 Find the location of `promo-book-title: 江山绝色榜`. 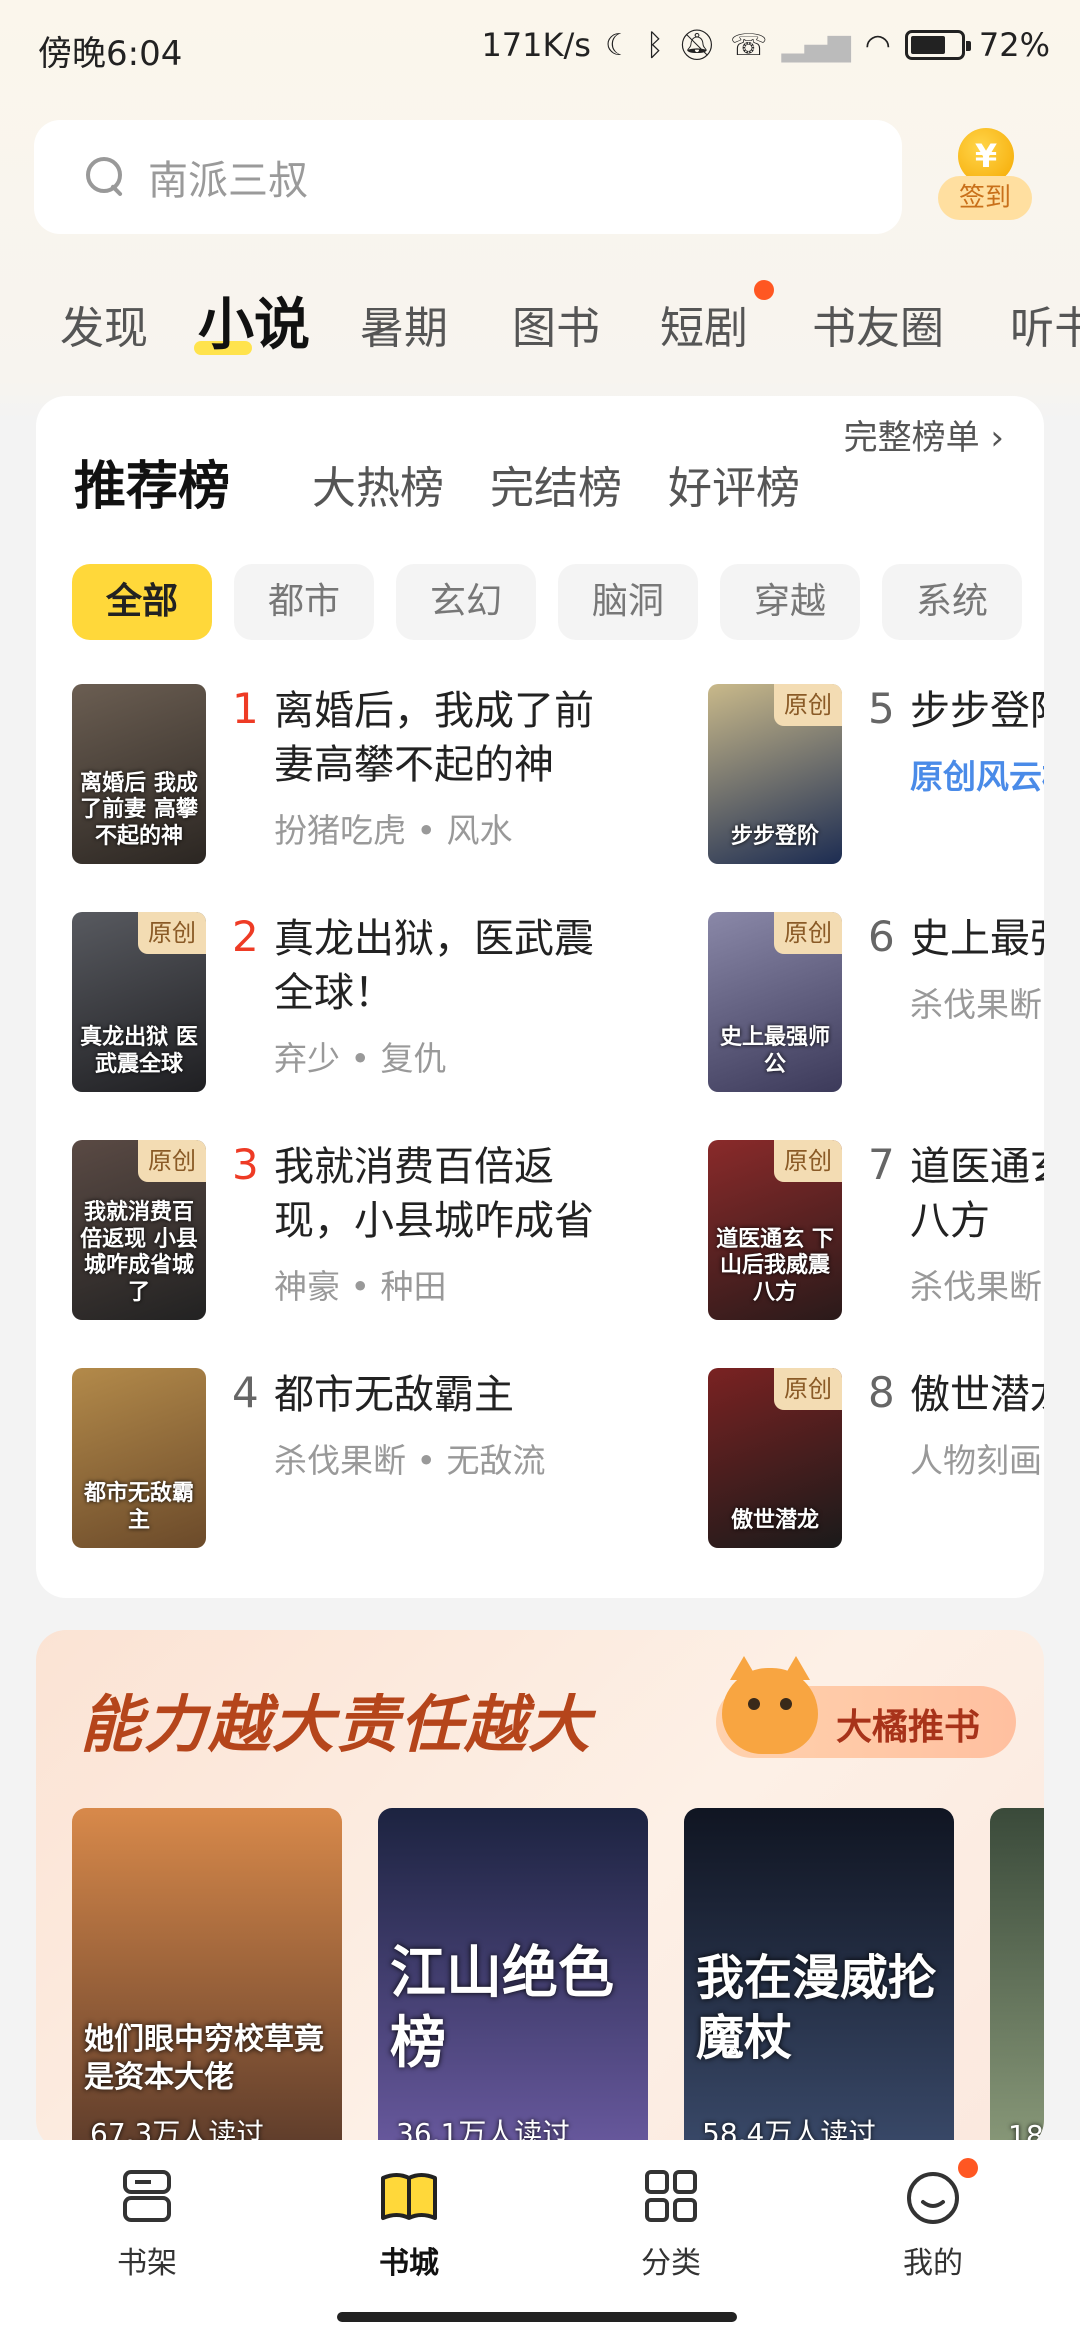

promo-book-title: 江山绝色榜 is located at coordinates (502, 2008).